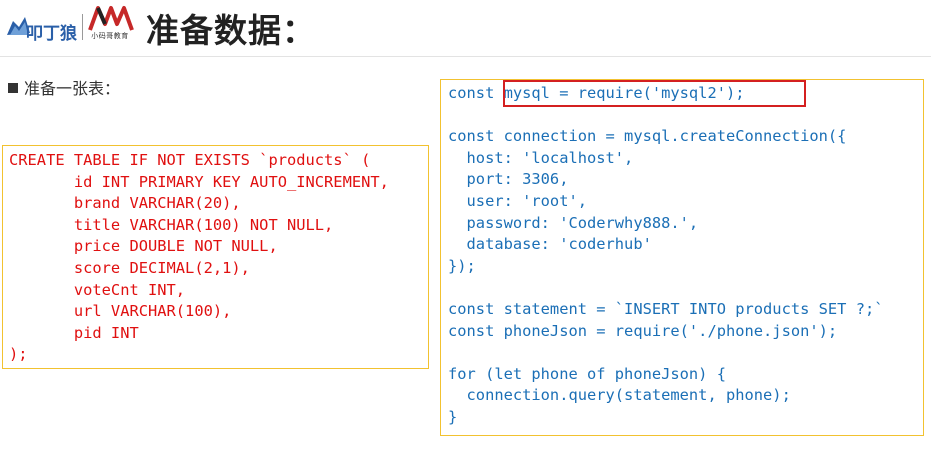 The image size is (931, 466). I want to click on square-bullet-icon, so click(13, 88).